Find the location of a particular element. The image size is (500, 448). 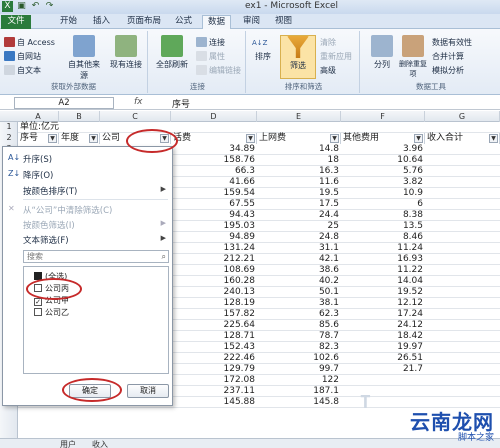

column-header-b: B is located at coordinates (79, 116).